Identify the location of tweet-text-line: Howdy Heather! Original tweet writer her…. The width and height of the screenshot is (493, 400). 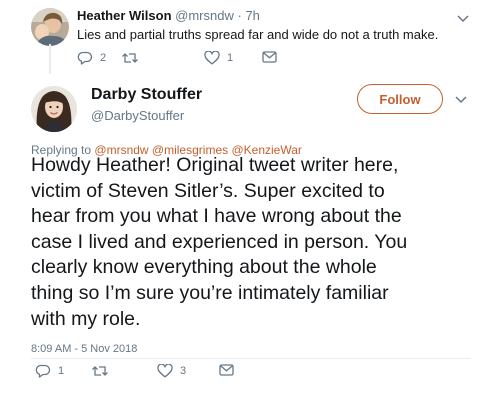
(215, 165).